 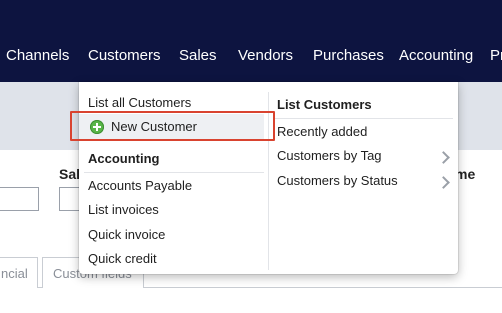 What do you see at coordinates (363, 118) in the screenshot?
I see `menu-separator-right` at bounding box center [363, 118].